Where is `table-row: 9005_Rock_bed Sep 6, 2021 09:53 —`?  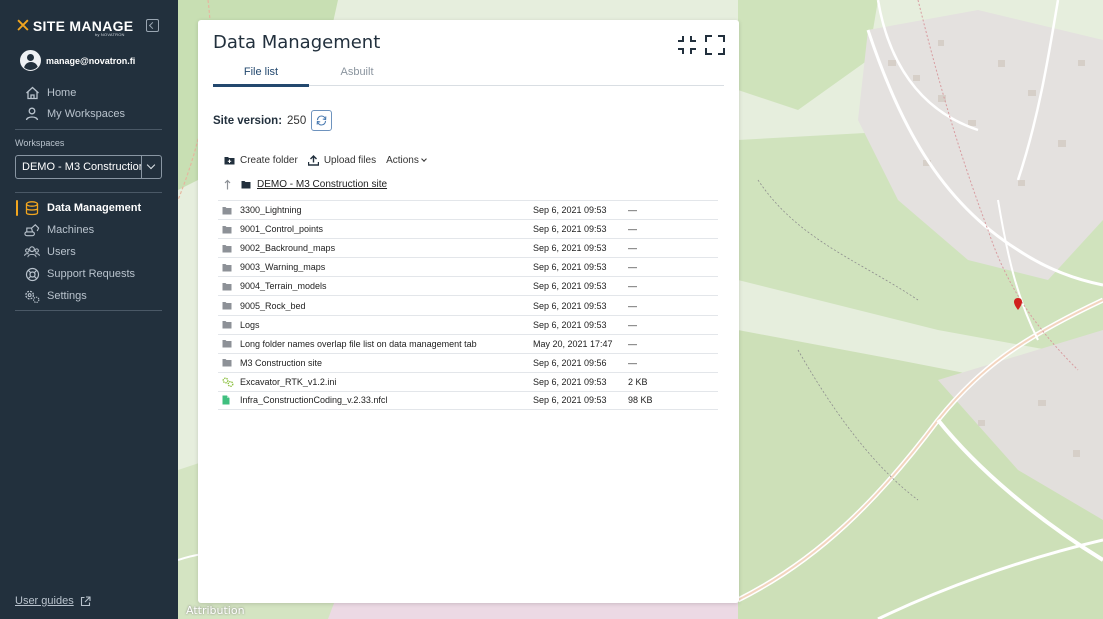
table-row: 9005_Rock_bed Sep 6, 2021 09:53 — is located at coordinates (468, 304).